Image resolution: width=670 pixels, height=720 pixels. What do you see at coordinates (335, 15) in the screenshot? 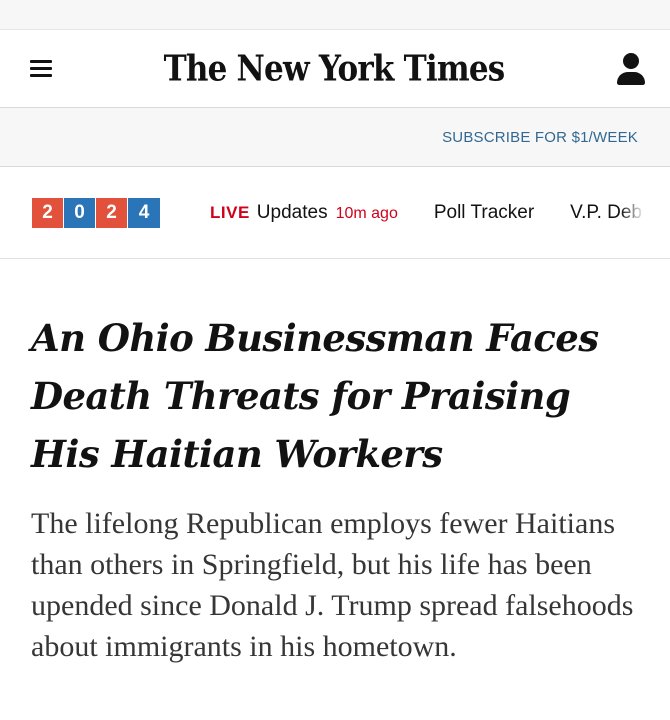
I see `top-strip` at bounding box center [335, 15].